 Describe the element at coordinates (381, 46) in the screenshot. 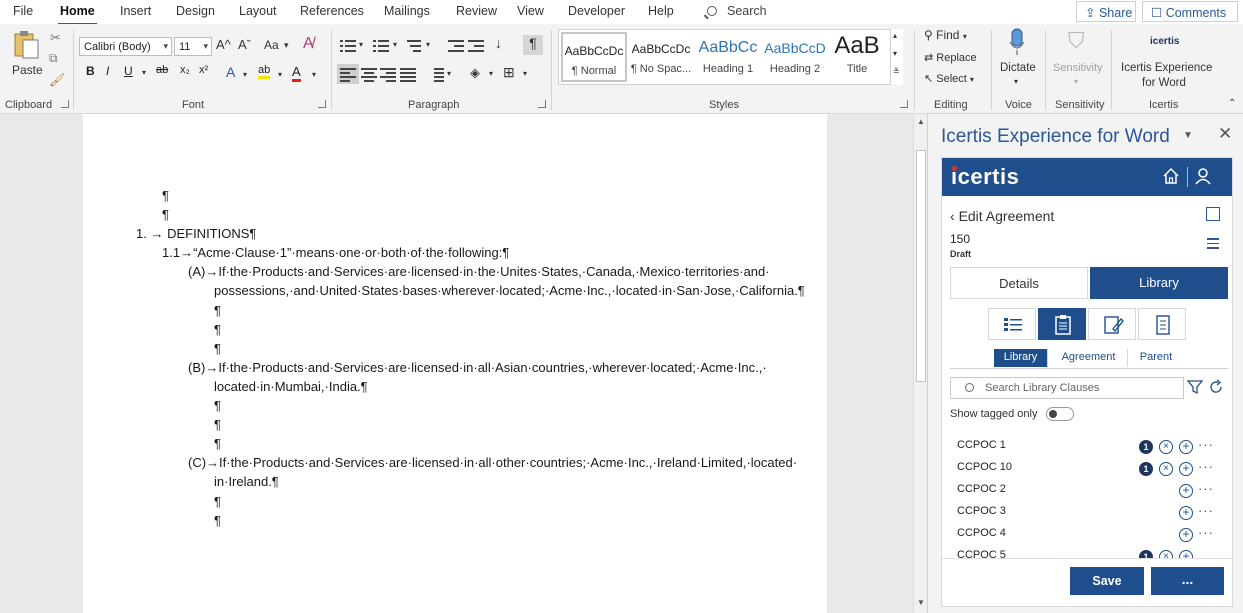

I see `numbering-icon` at that location.